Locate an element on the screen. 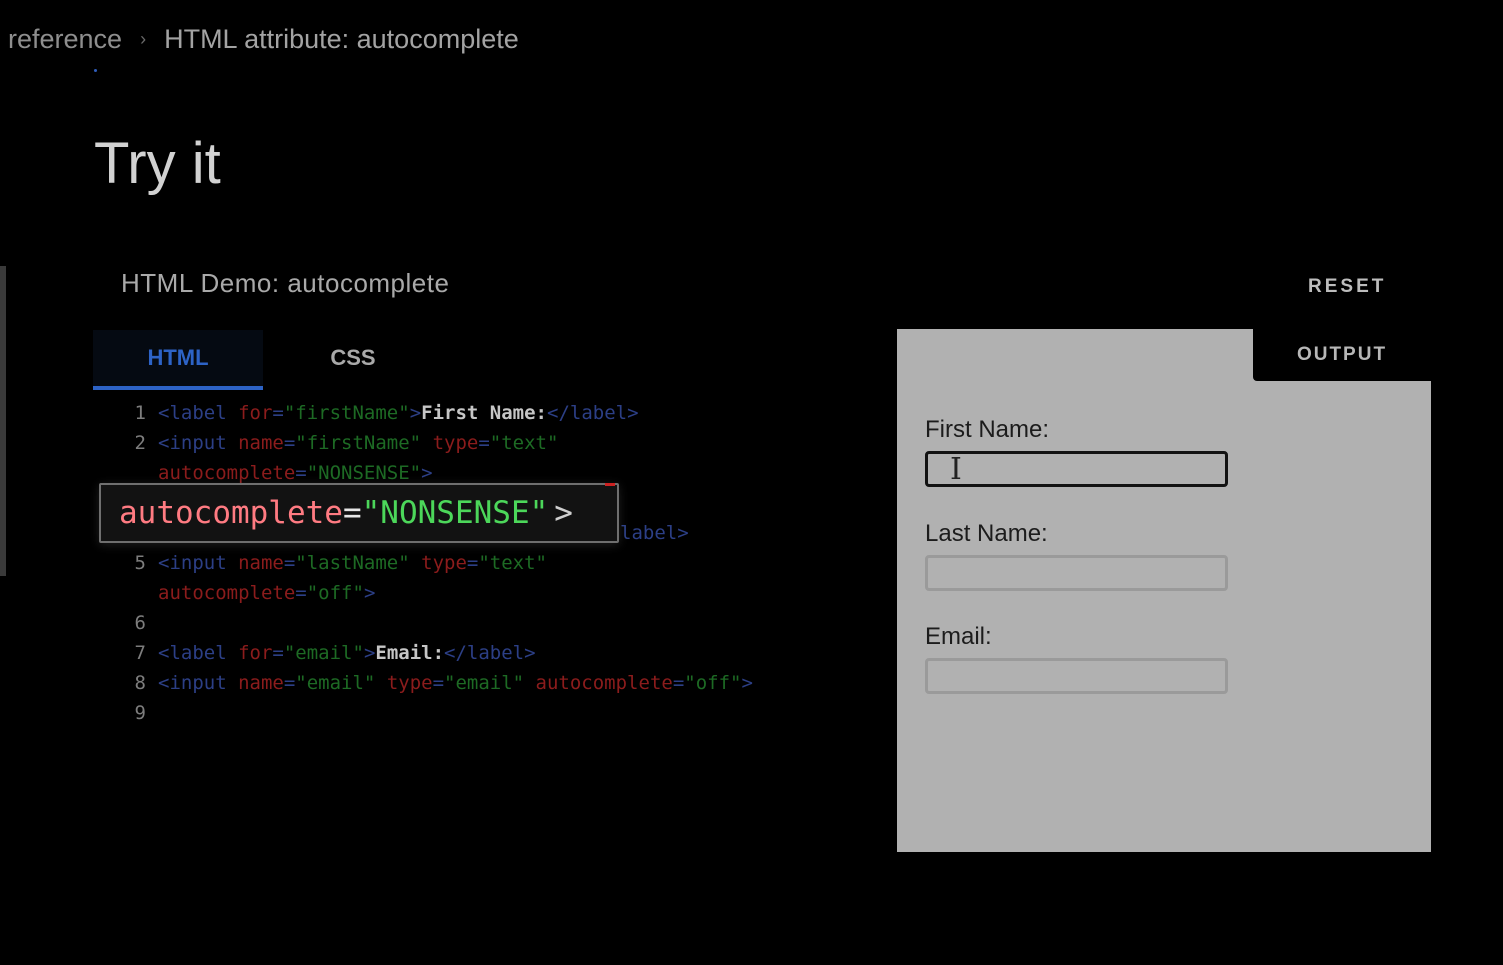 Image resolution: width=1503 pixels, height=965 pixels. zoom-highlight-mark is located at coordinates (610, 484).